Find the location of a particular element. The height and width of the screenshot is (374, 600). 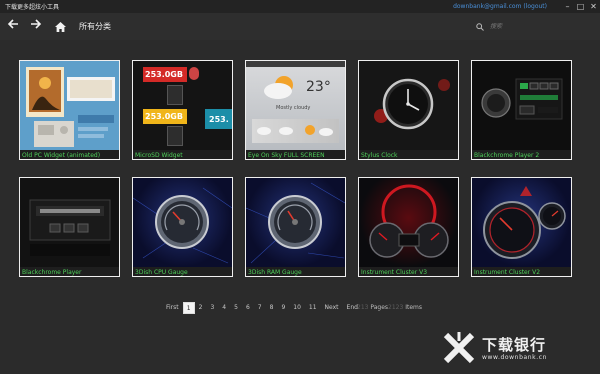

page-link: 6 is located at coordinates (248, 308).